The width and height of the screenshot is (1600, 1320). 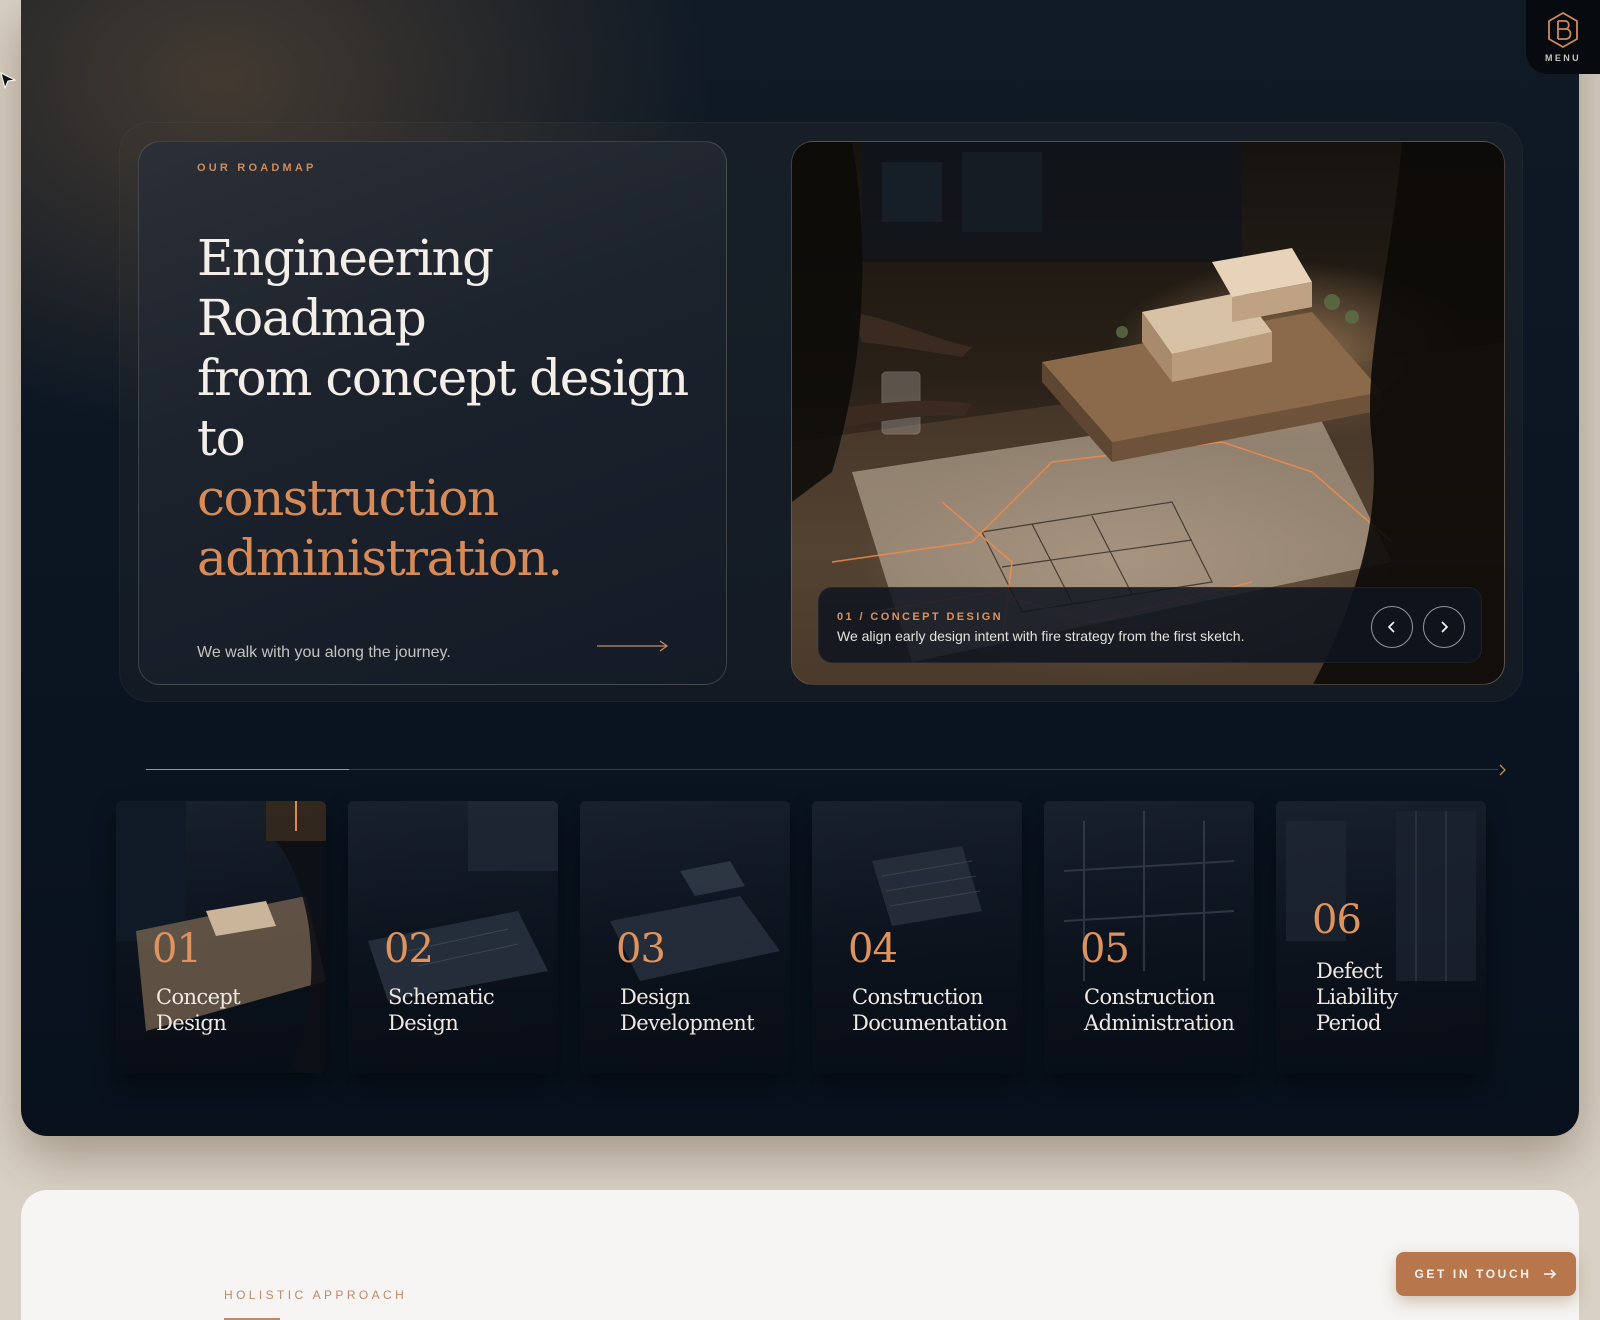 What do you see at coordinates (453, 937) in the screenshot?
I see `stage-card-schematic-design: 02 Schematic Design` at bounding box center [453, 937].